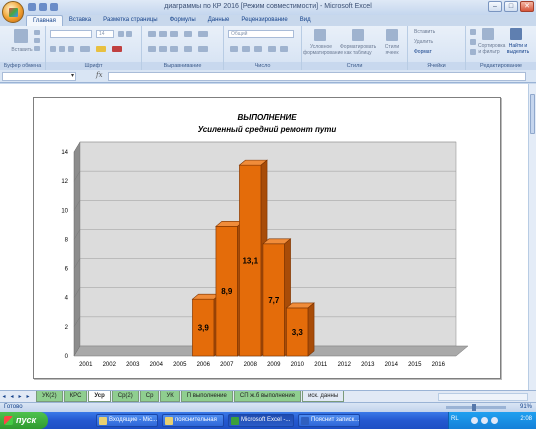  What do you see at coordinates (495, 6) in the screenshot?
I see `minimize-button: –` at bounding box center [495, 6].